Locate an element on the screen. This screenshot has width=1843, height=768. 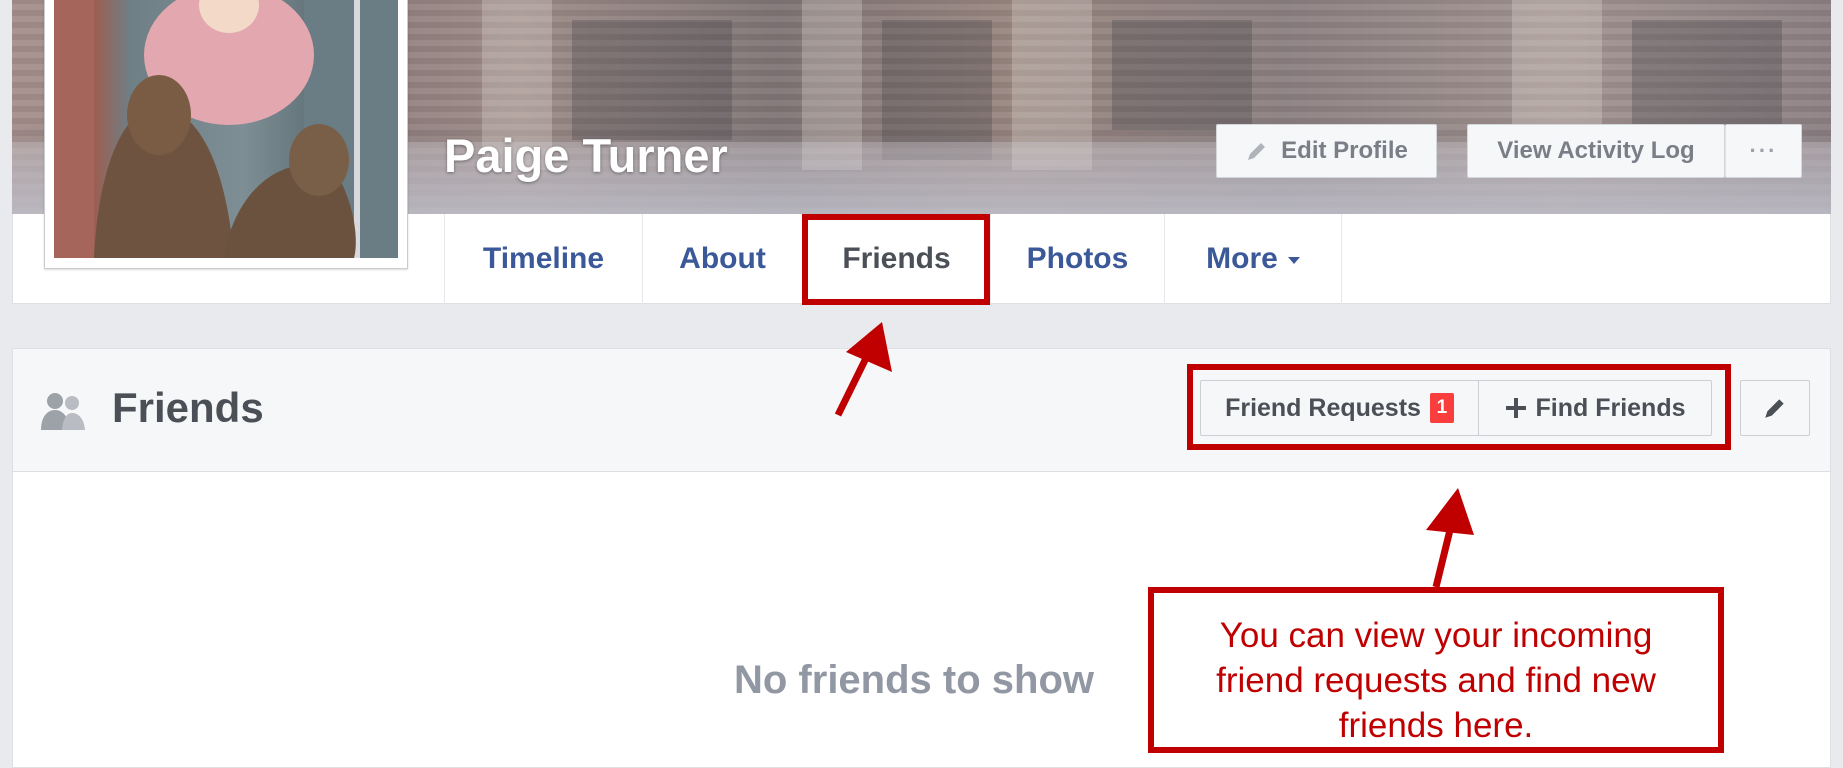
edit-friends-button is located at coordinates (1775, 408).